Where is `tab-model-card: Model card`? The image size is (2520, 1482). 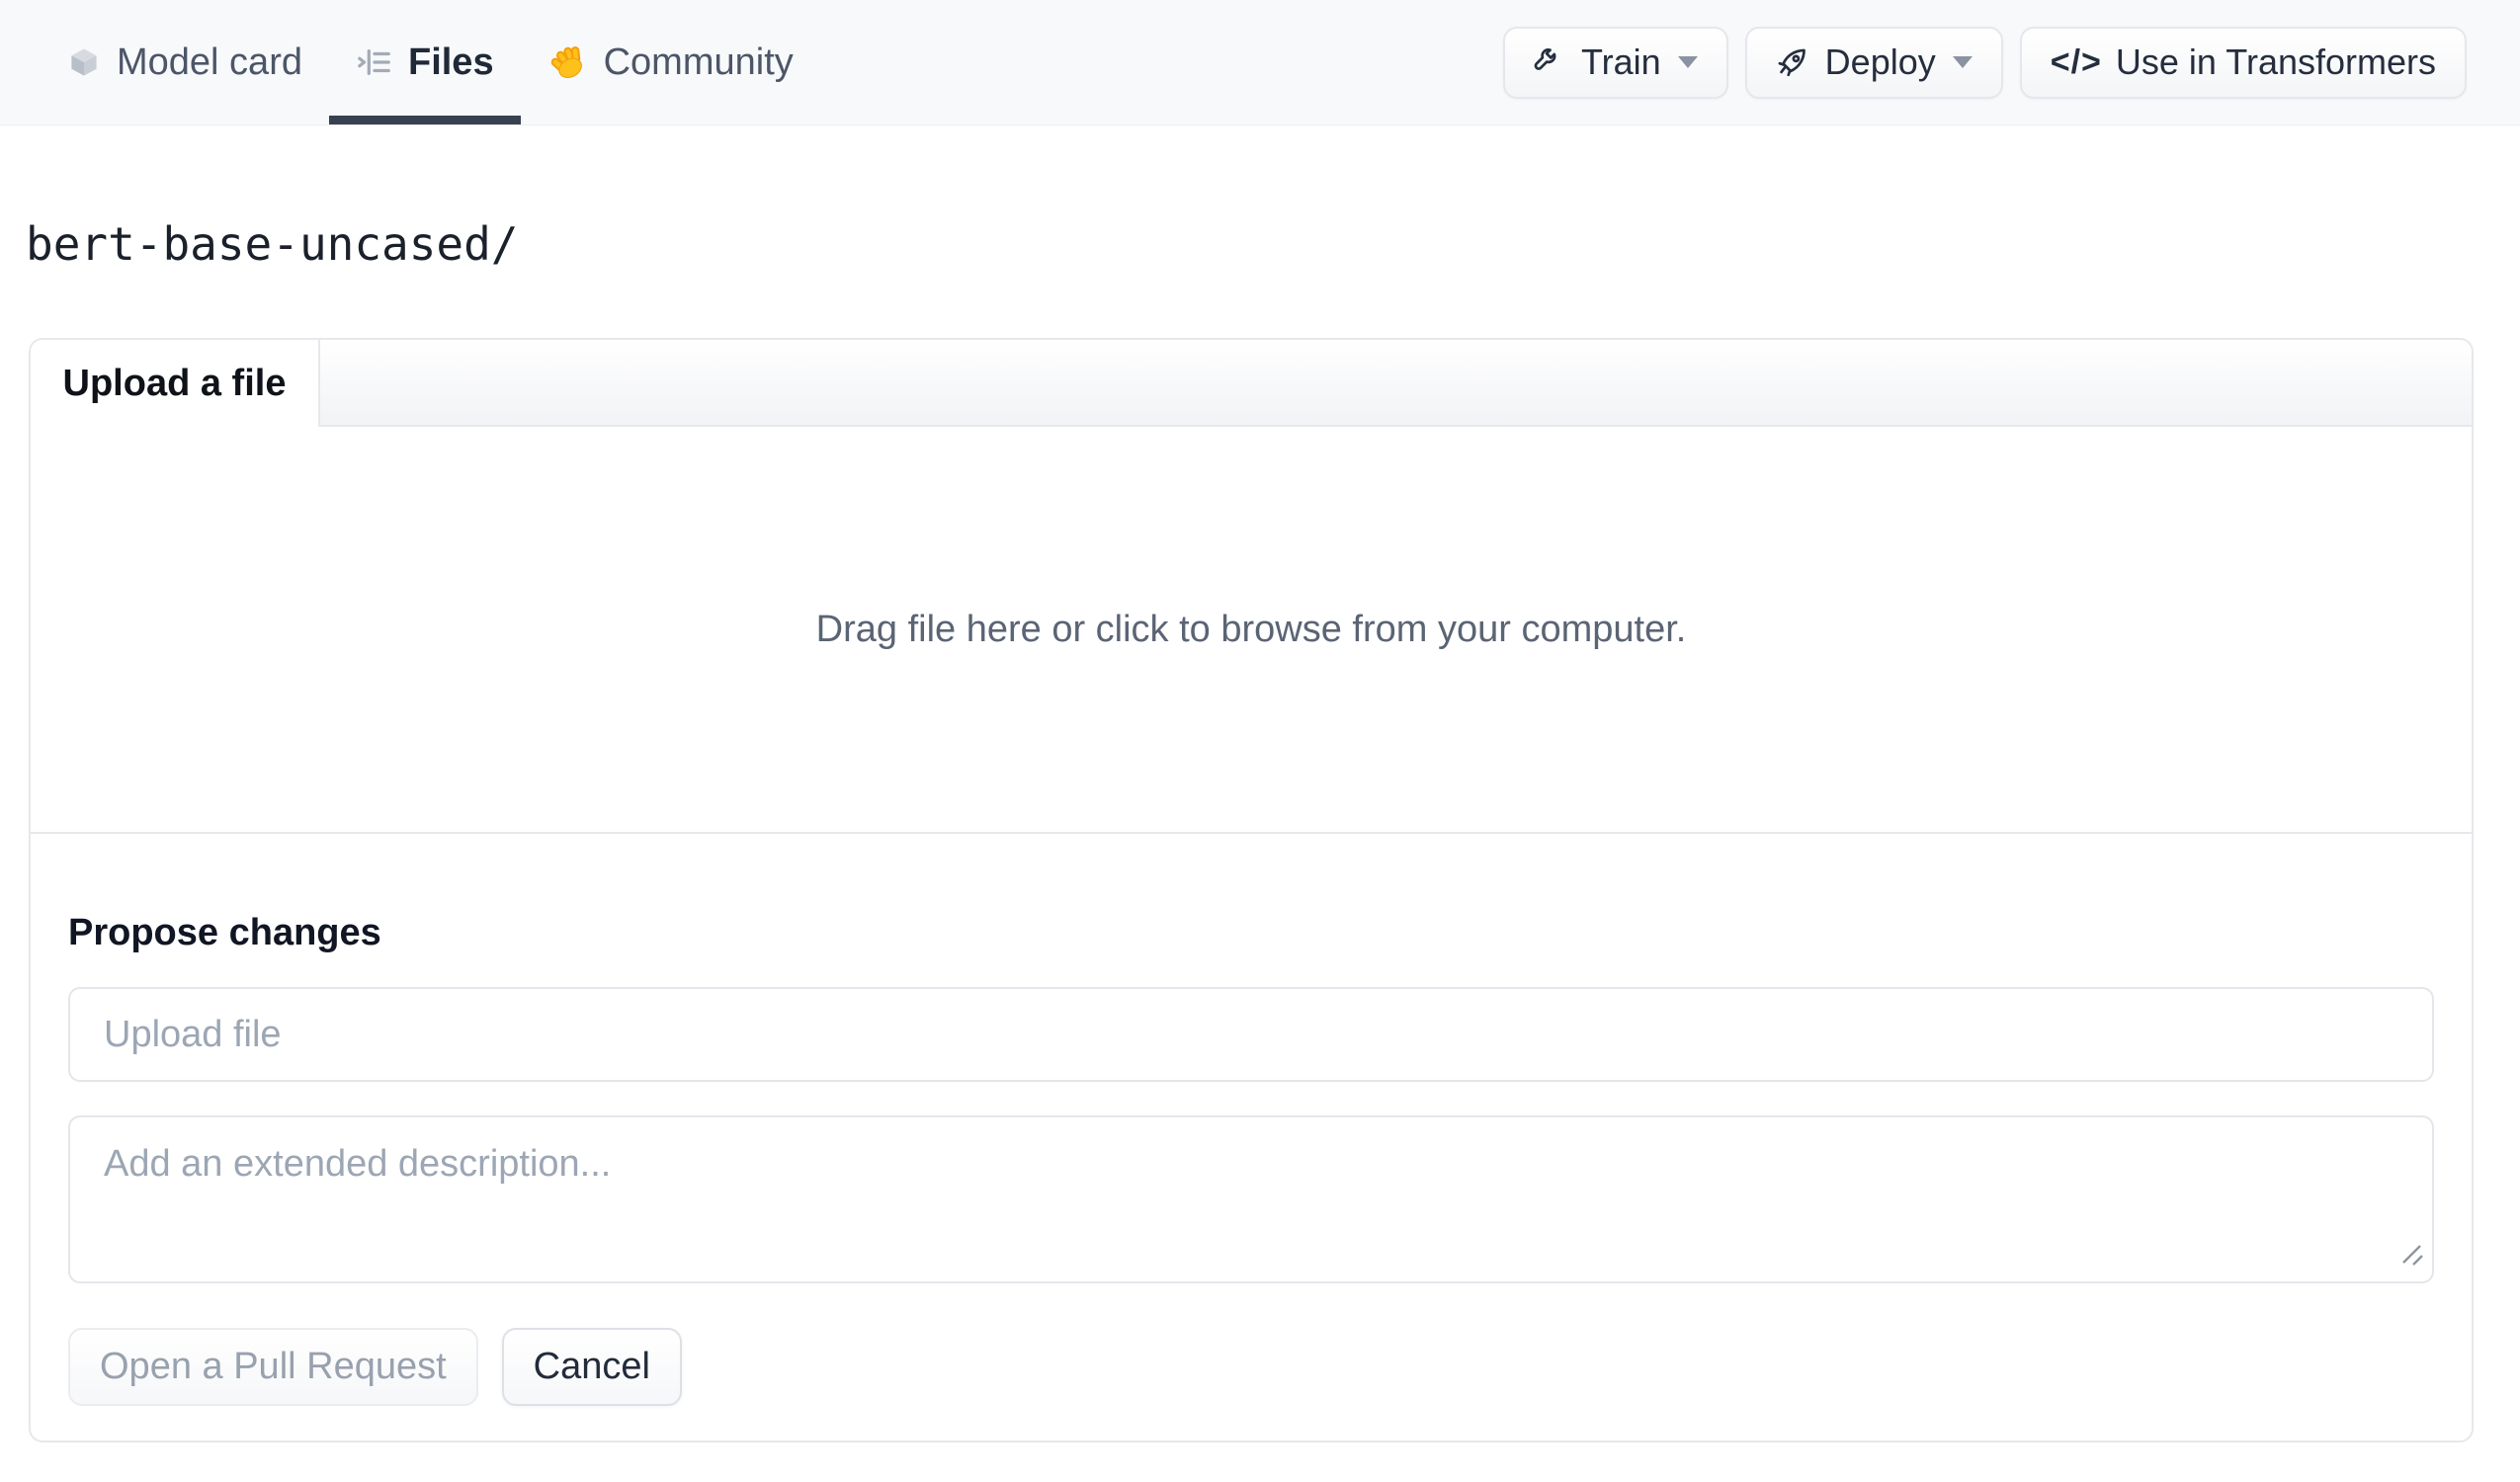 tab-model-card: Model card is located at coordinates (184, 62).